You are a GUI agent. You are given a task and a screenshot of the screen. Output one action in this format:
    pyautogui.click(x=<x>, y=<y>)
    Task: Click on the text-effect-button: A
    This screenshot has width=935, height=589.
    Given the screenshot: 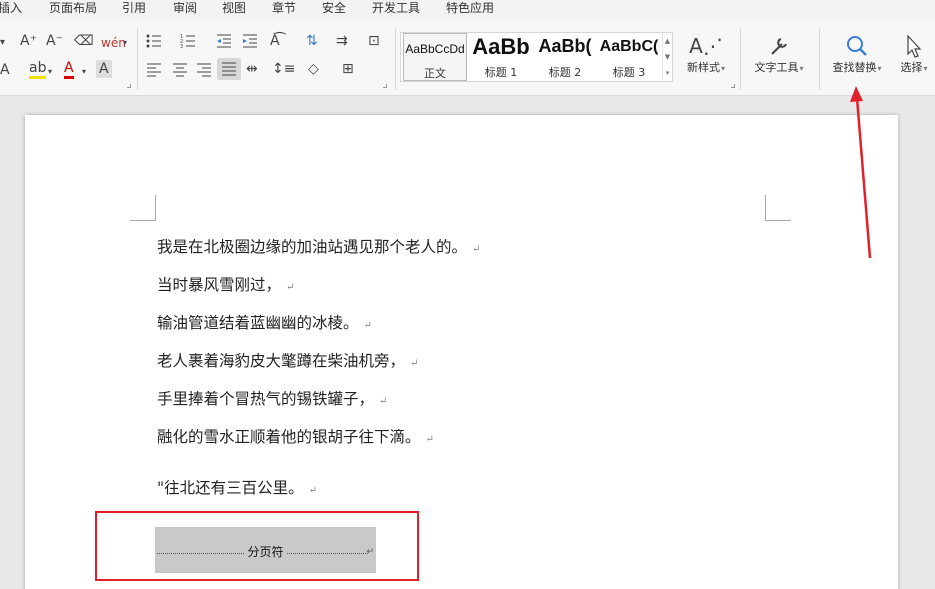 What is the action you would take?
    pyautogui.click(x=5, y=70)
    